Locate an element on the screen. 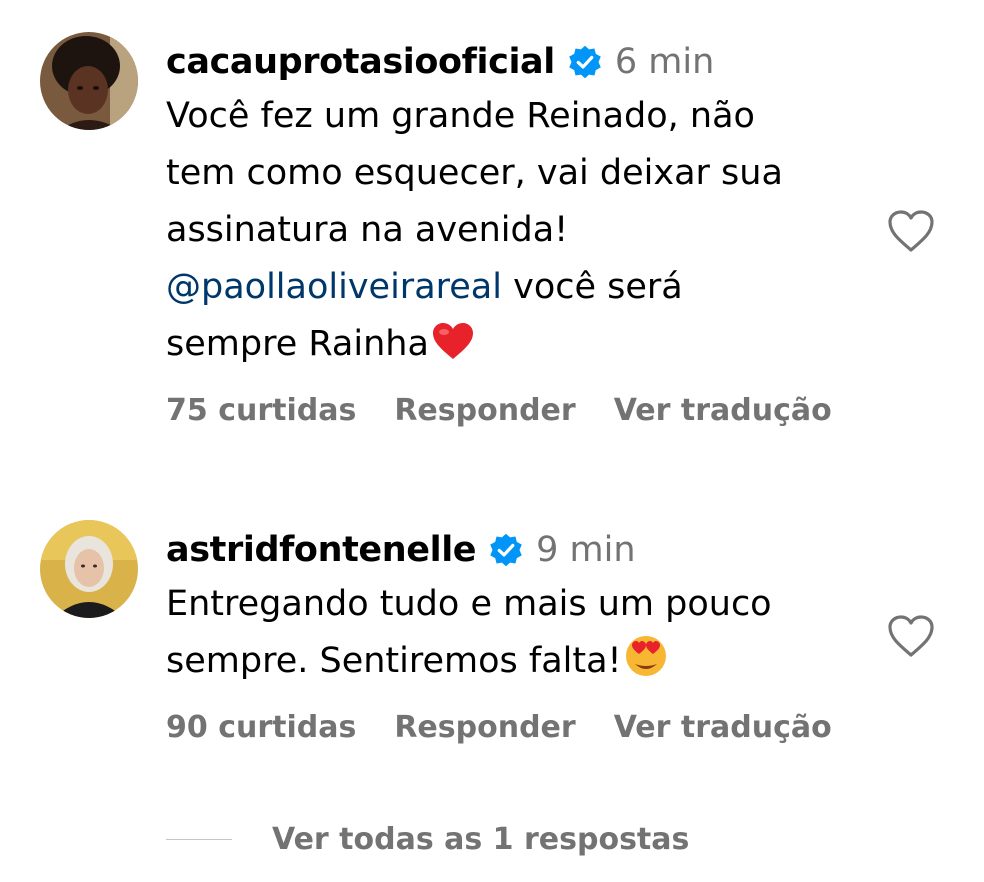  comment-last-line: sempre. Sentiremos falta! is located at coordinates (394, 661).